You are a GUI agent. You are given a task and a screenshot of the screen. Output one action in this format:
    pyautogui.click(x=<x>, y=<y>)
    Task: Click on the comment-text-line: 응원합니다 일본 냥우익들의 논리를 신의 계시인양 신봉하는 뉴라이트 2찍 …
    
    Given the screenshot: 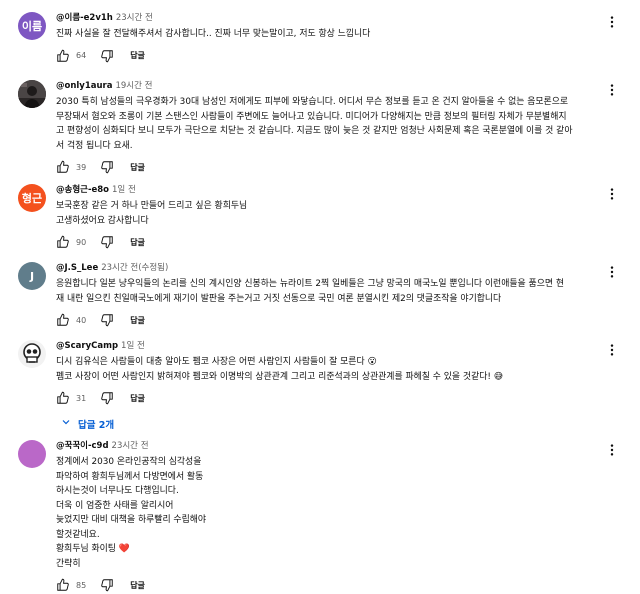 What is the action you would take?
    pyautogui.click(x=310, y=284)
    